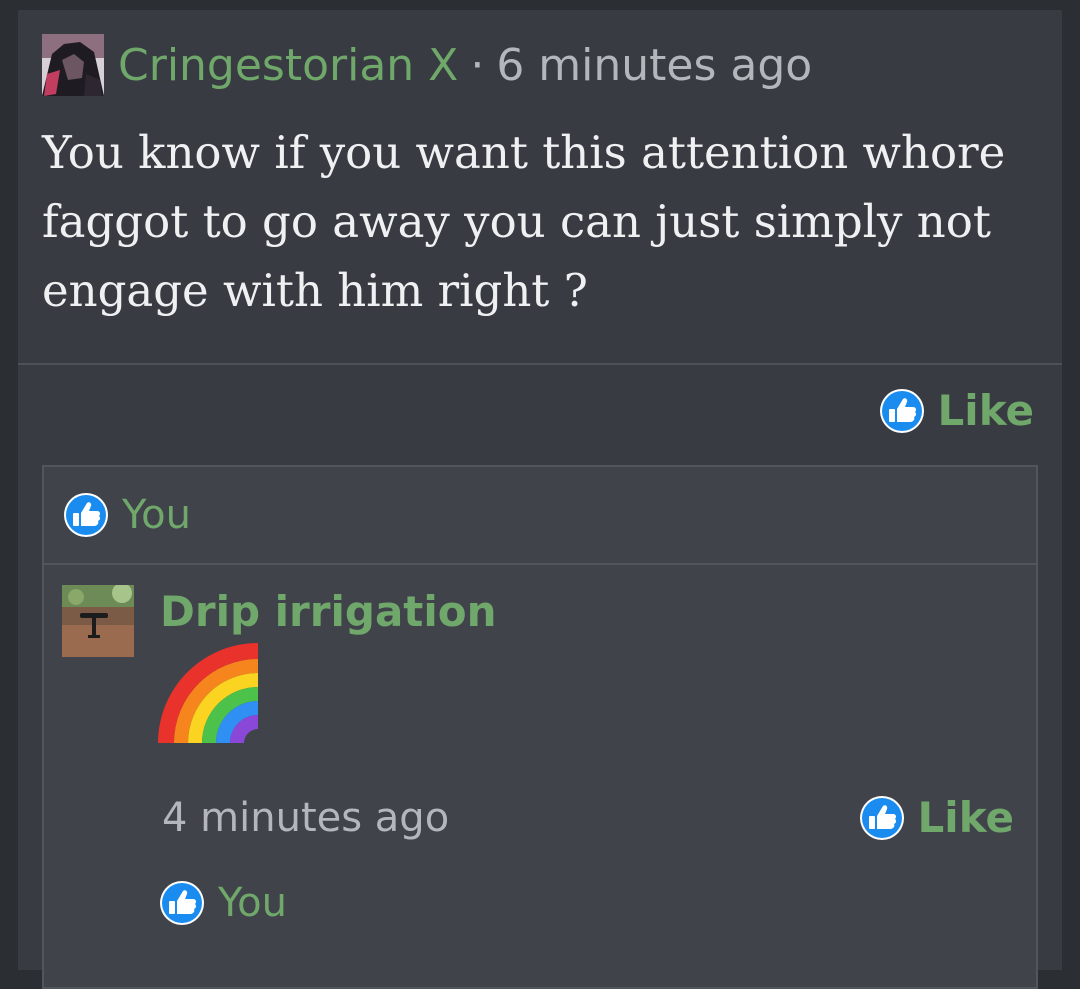 The width and height of the screenshot is (1080, 989). What do you see at coordinates (306, 818) in the screenshot?
I see `reply-timestamp: 4 minutes ago` at bounding box center [306, 818].